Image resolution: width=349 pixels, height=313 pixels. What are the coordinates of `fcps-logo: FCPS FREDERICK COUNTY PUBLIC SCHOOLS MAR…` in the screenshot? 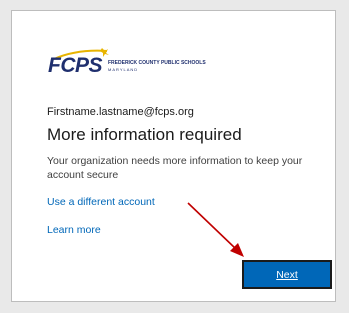 It's located at (148, 65).